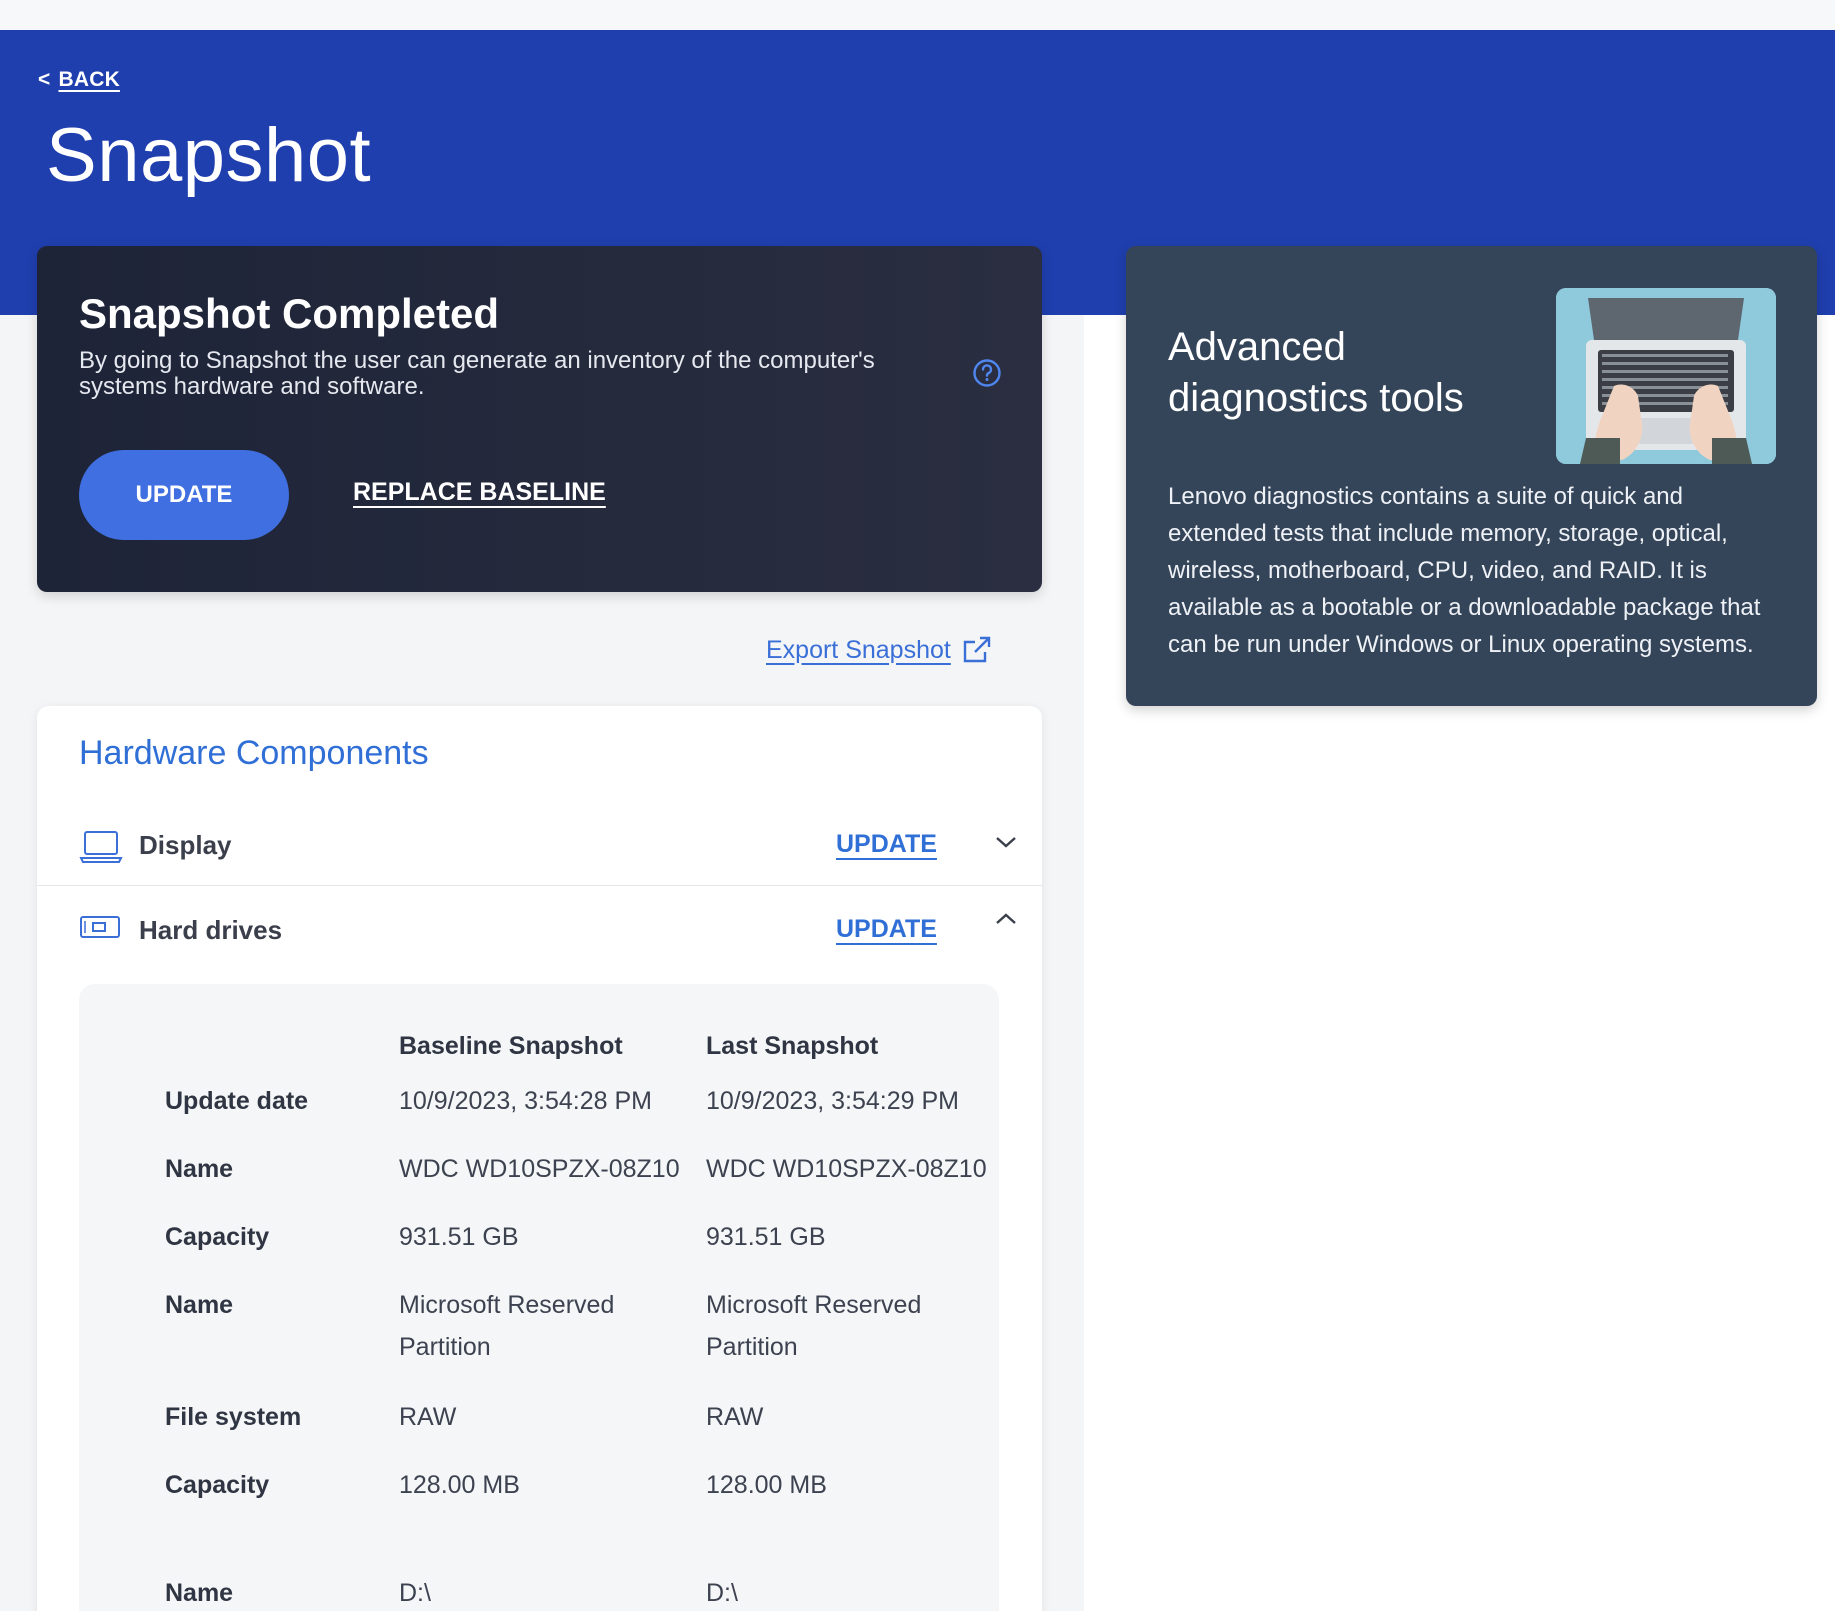 The image size is (1835, 1611). What do you see at coordinates (832, 1101) in the screenshot?
I see `detail-last: 10/9/2023, 3:54:29 PM` at bounding box center [832, 1101].